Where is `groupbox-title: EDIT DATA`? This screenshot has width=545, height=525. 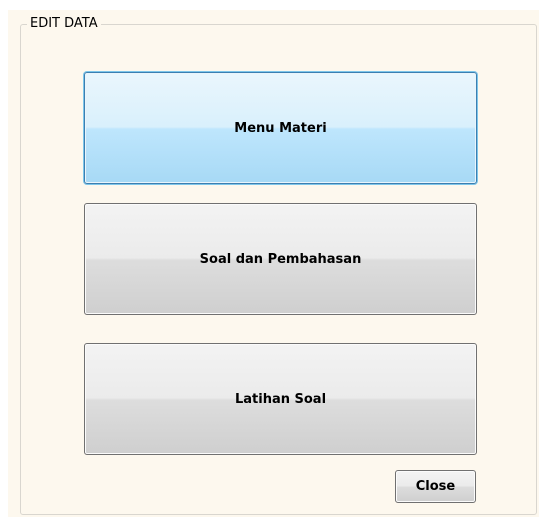 groupbox-title: EDIT DATA is located at coordinates (64, 24).